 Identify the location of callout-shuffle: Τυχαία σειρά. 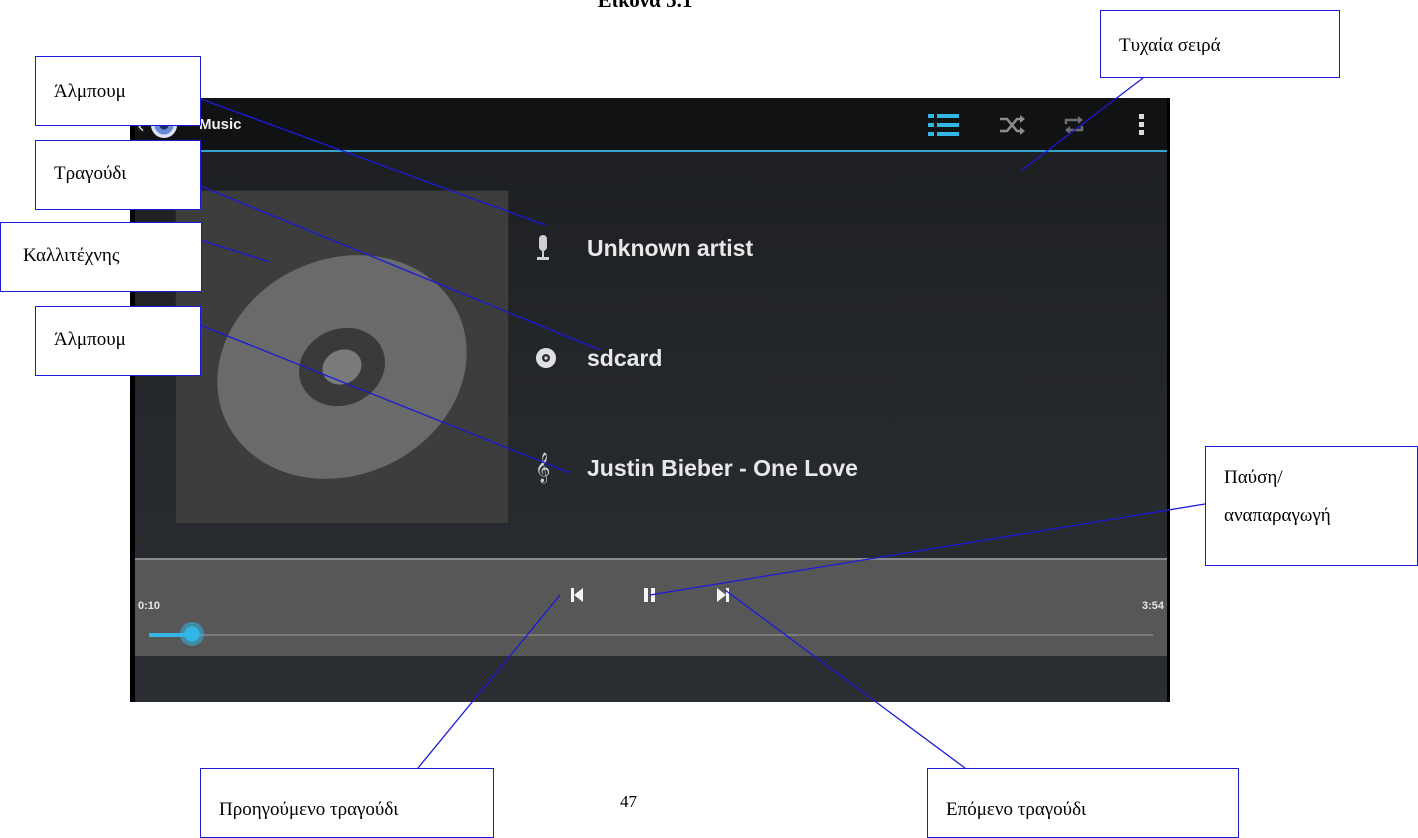
(1220, 44).